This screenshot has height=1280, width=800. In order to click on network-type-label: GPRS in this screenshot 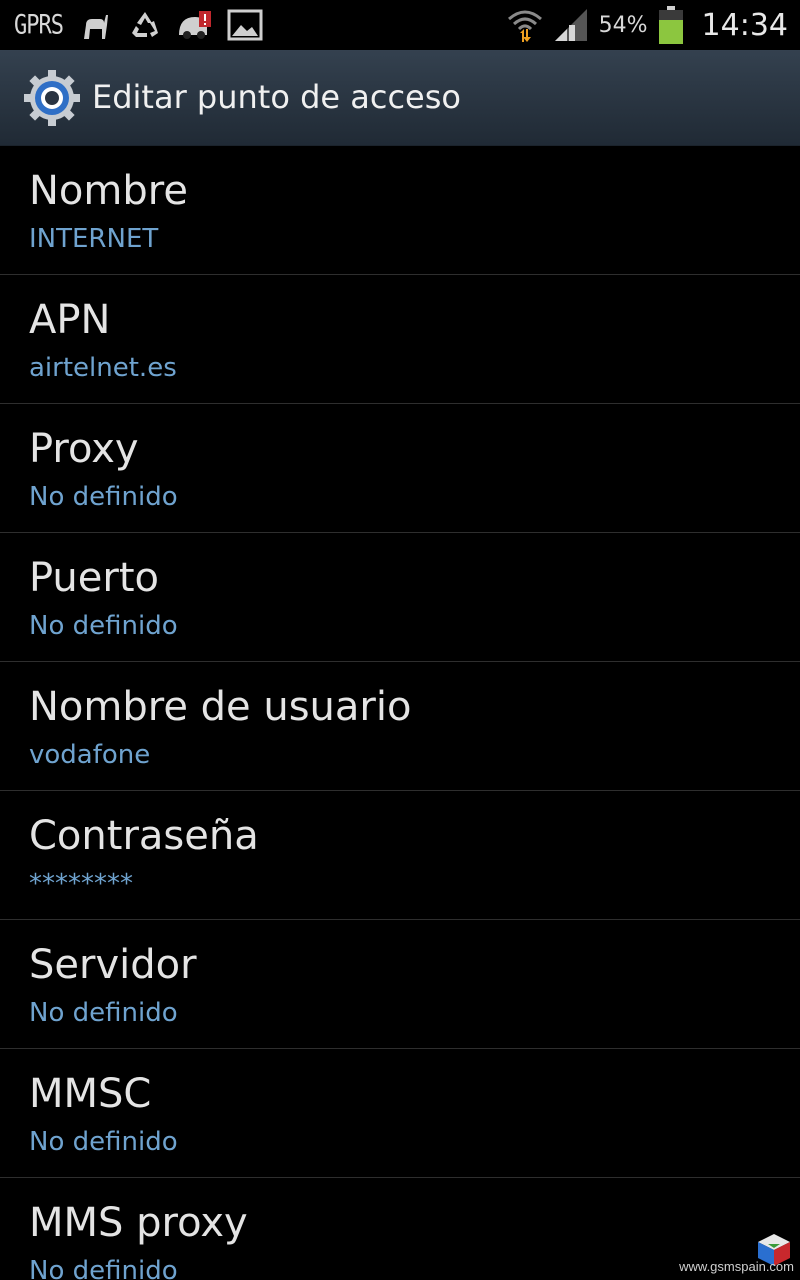, I will do `click(39, 24)`.